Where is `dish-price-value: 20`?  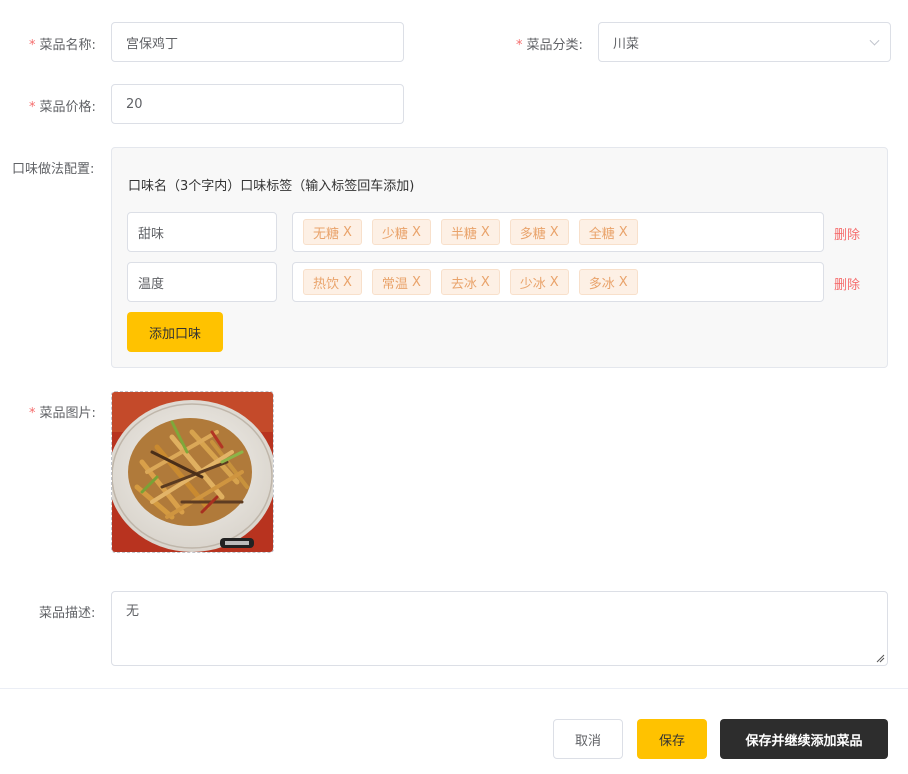
dish-price-value: 20 is located at coordinates (134, 104).